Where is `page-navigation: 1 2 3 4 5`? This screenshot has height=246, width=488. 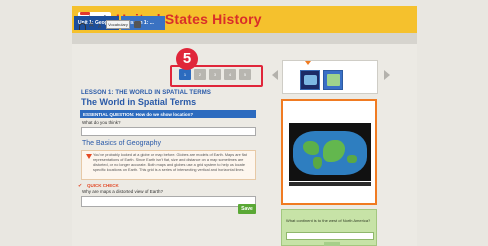
page-navigation: 1 2 3 4 5 is located at coordinates (216, 76).